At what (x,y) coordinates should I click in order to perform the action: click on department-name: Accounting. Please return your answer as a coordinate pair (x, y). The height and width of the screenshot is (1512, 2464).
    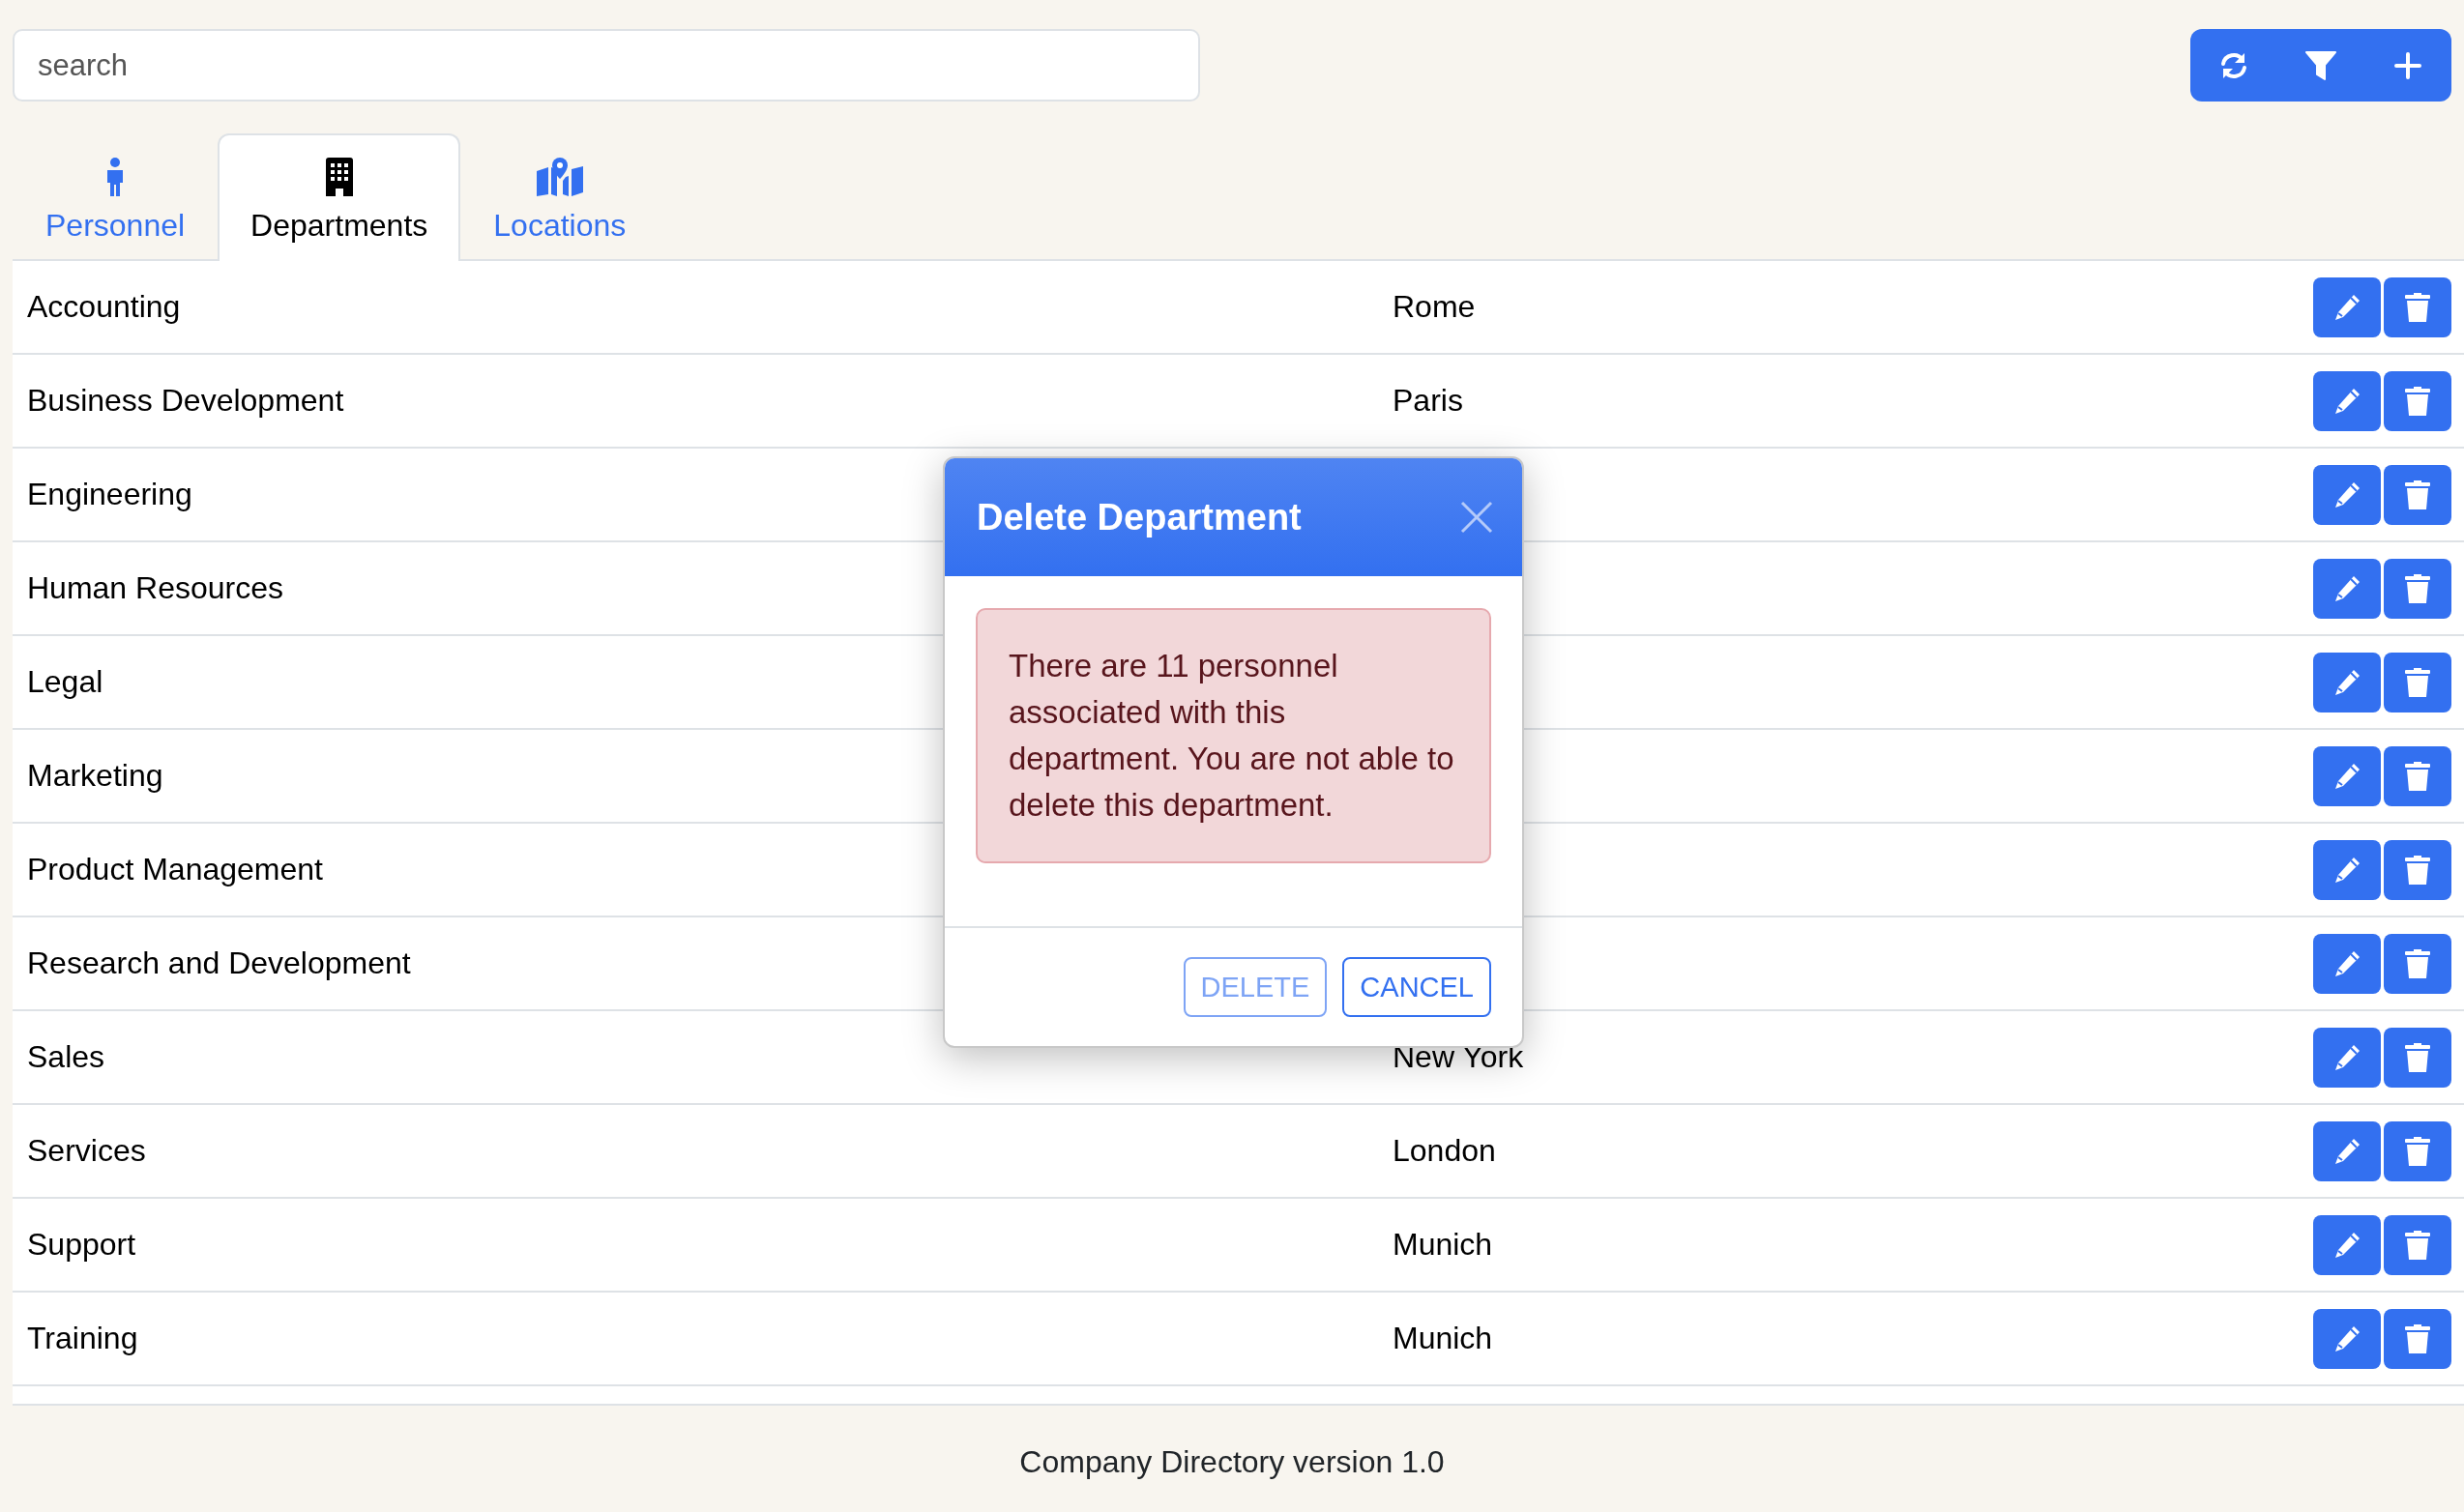
    Looking at the image, I should click on (104, 306).